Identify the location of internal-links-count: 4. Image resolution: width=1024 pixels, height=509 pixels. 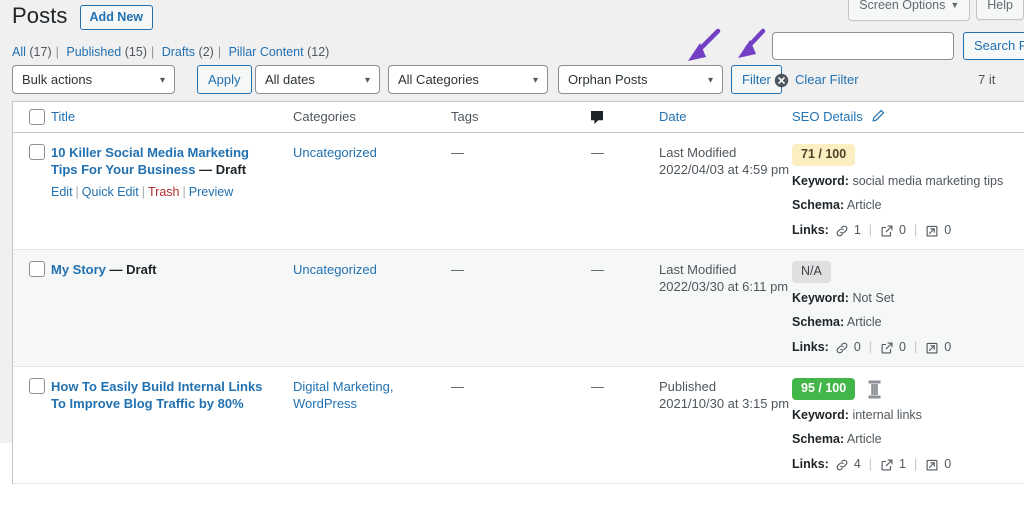
(857, 464).